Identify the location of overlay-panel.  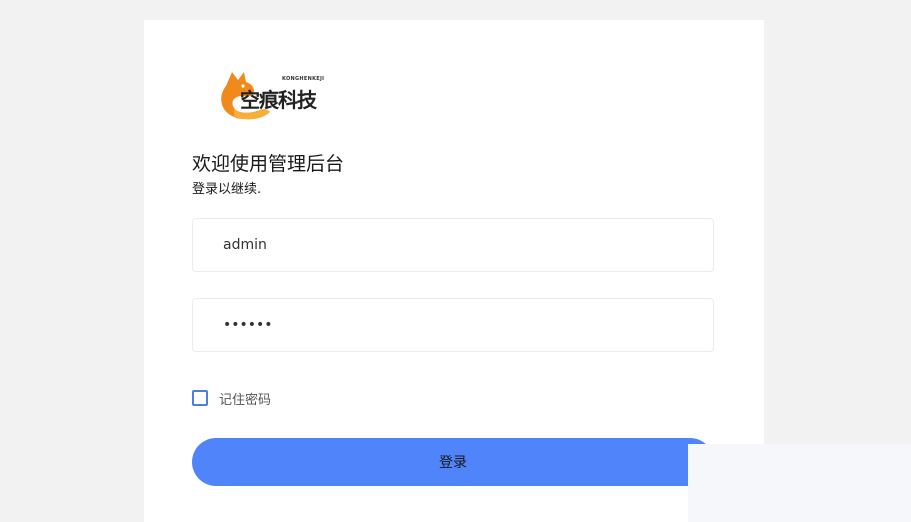
(799, 483).